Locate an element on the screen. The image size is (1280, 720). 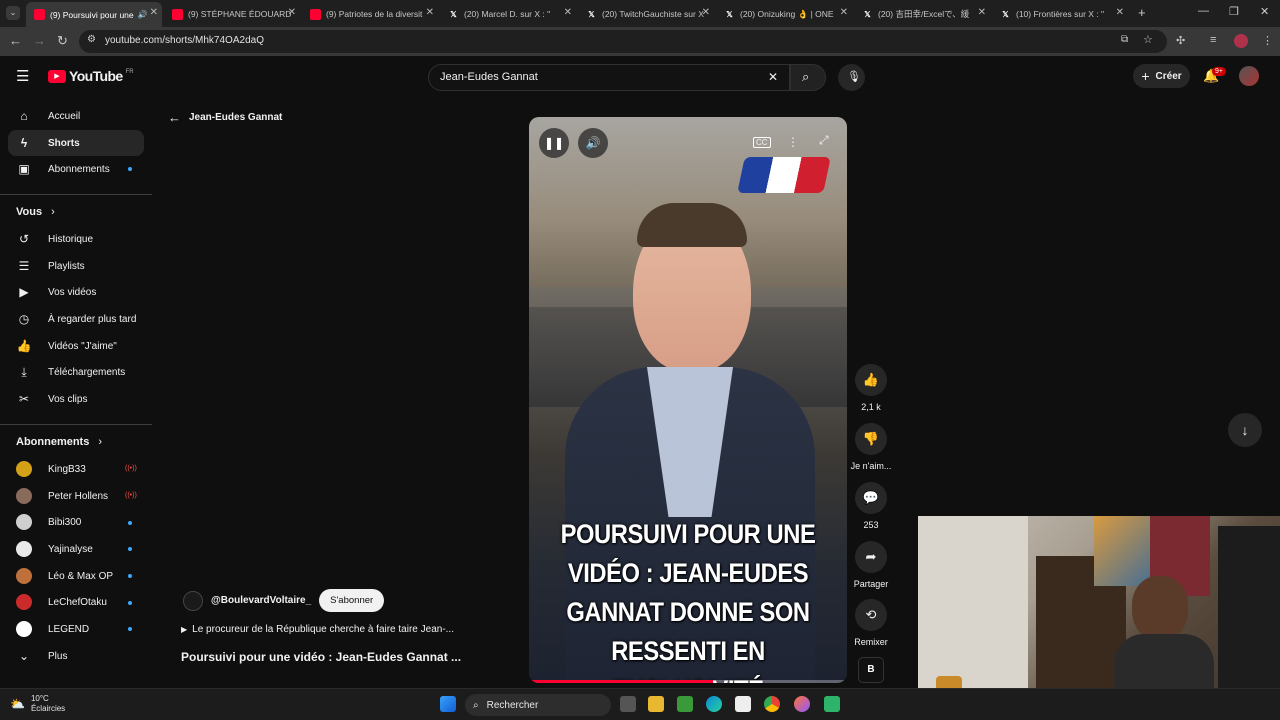
tab-1: (9) Poursuivi pour une 🔊 ✕ is located at coordinates (94, 14).